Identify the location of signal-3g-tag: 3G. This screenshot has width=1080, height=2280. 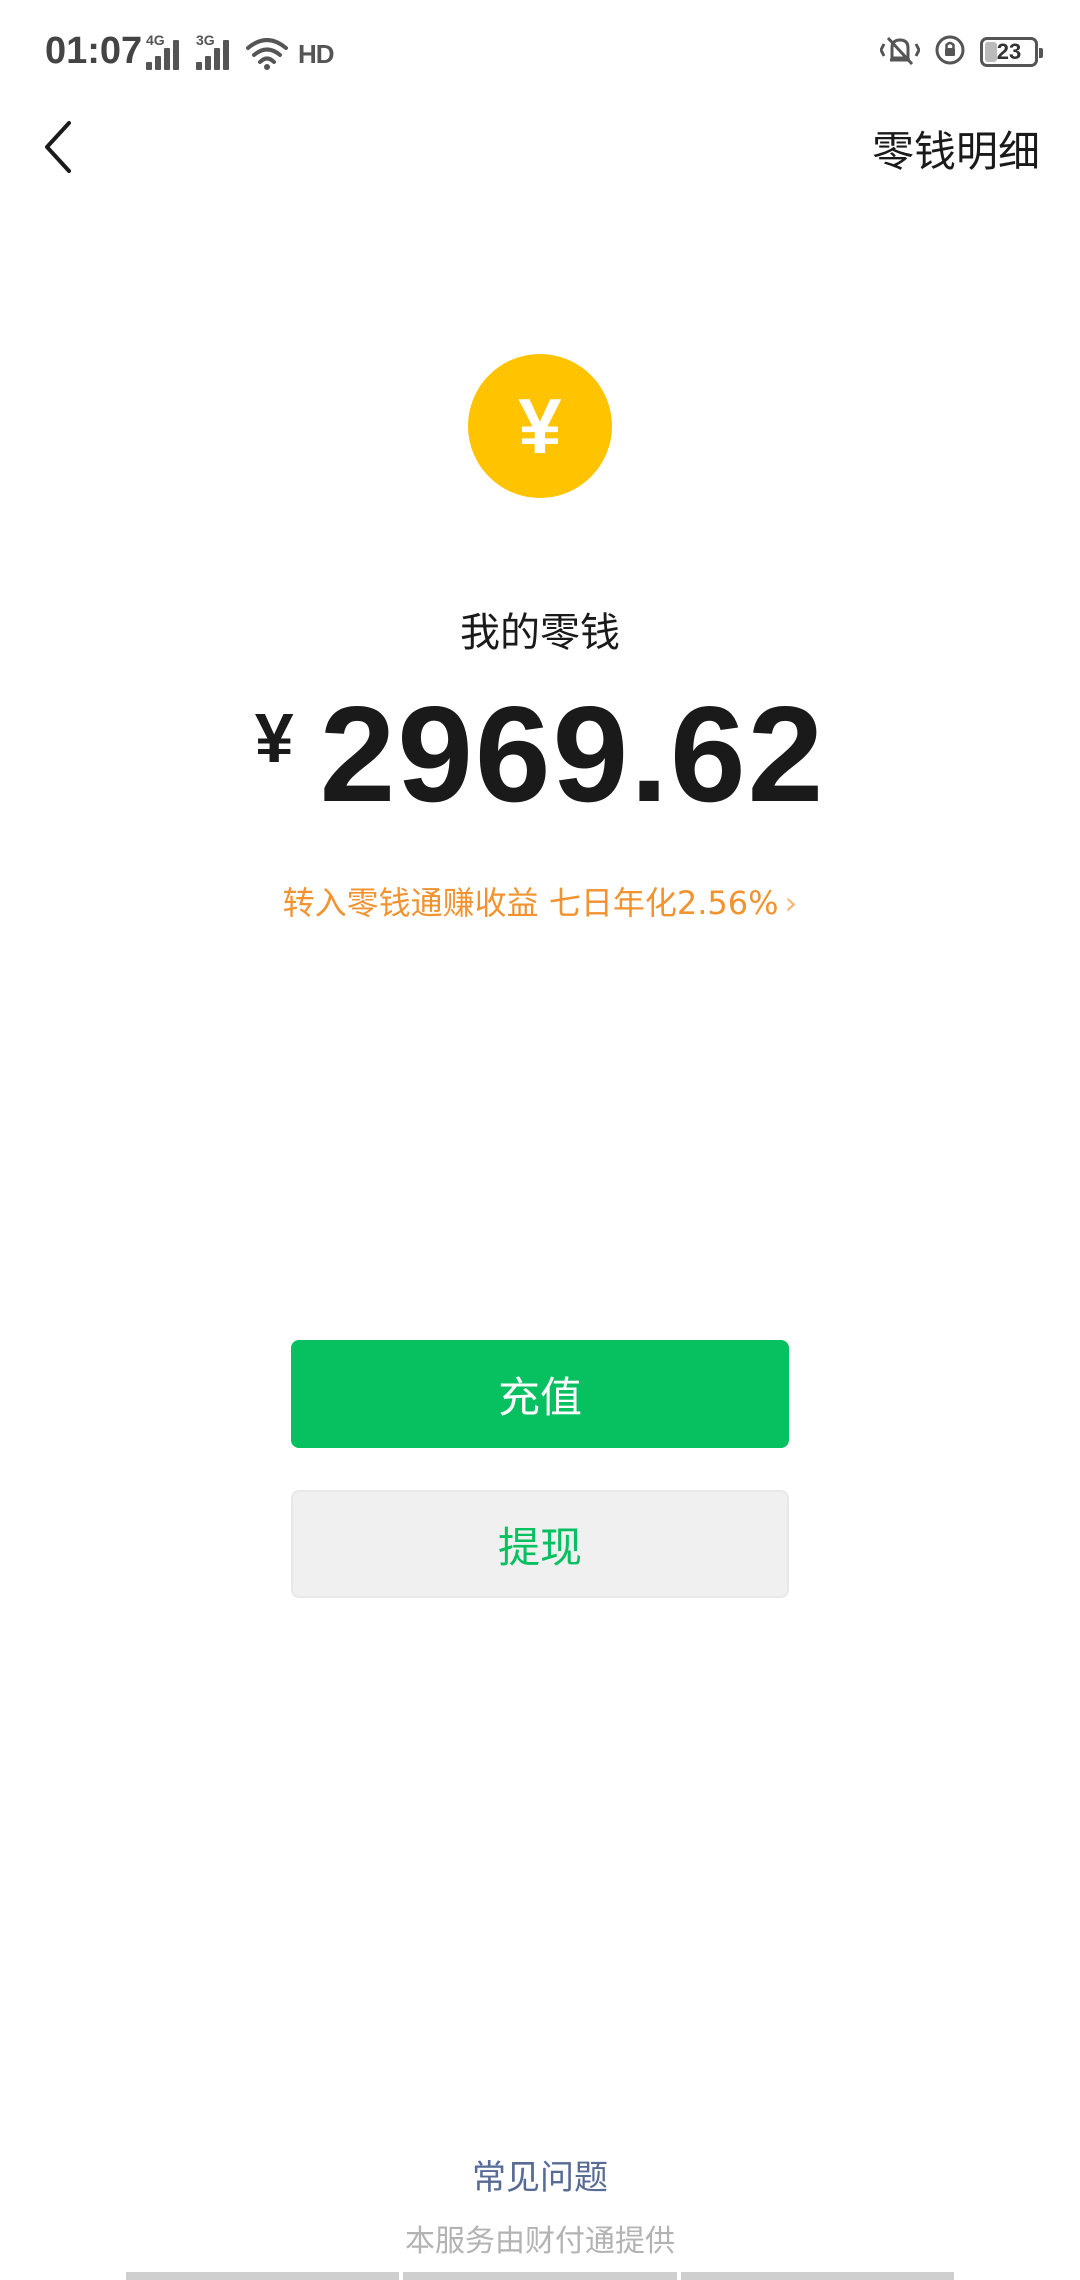
(205, 40).